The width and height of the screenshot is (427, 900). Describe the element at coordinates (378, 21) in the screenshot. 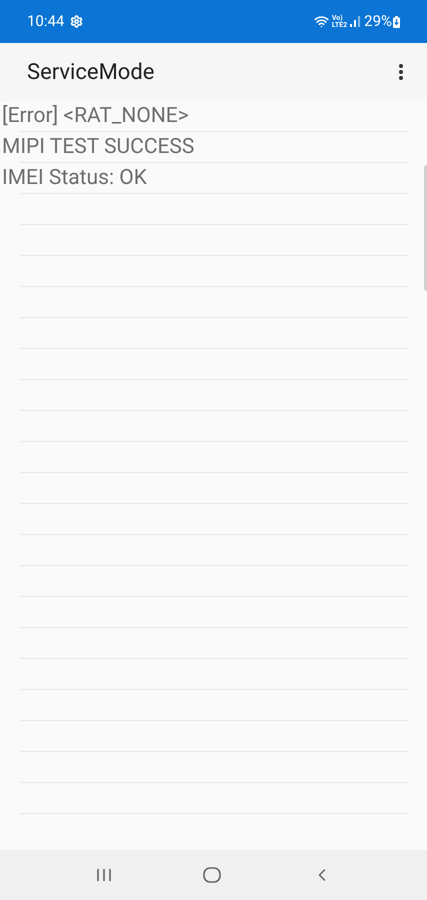

I see `battery-percentage: 29%` at that location.